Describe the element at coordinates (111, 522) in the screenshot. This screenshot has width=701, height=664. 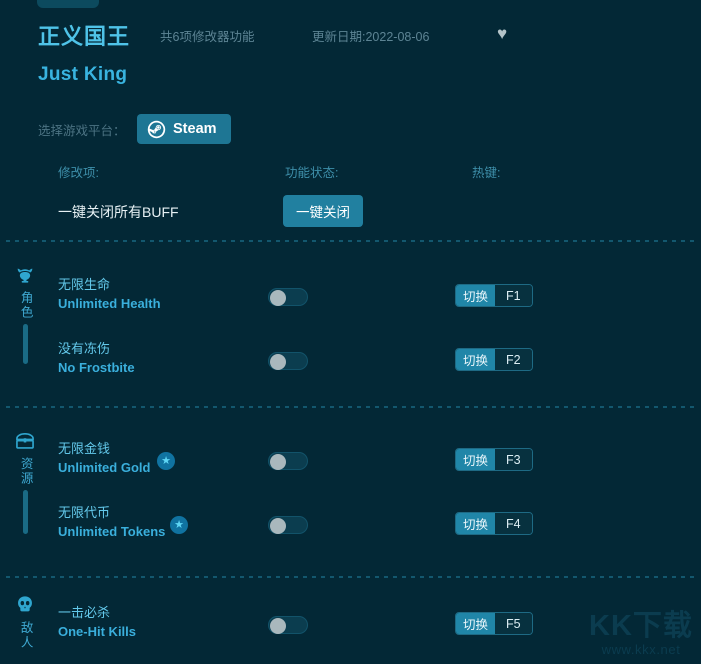
I see `row-labels: 无限代币 Unlimited Tokens` at that location.